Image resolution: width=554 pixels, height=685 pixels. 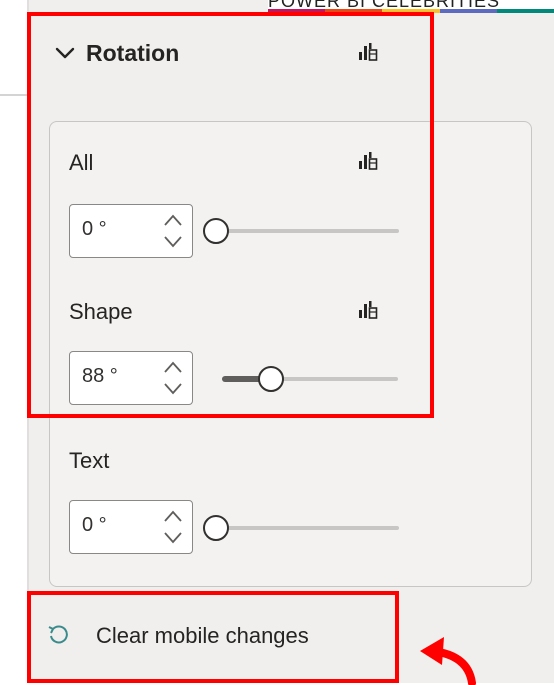 I want to click on all-label: All, so click(x=81, y=162).